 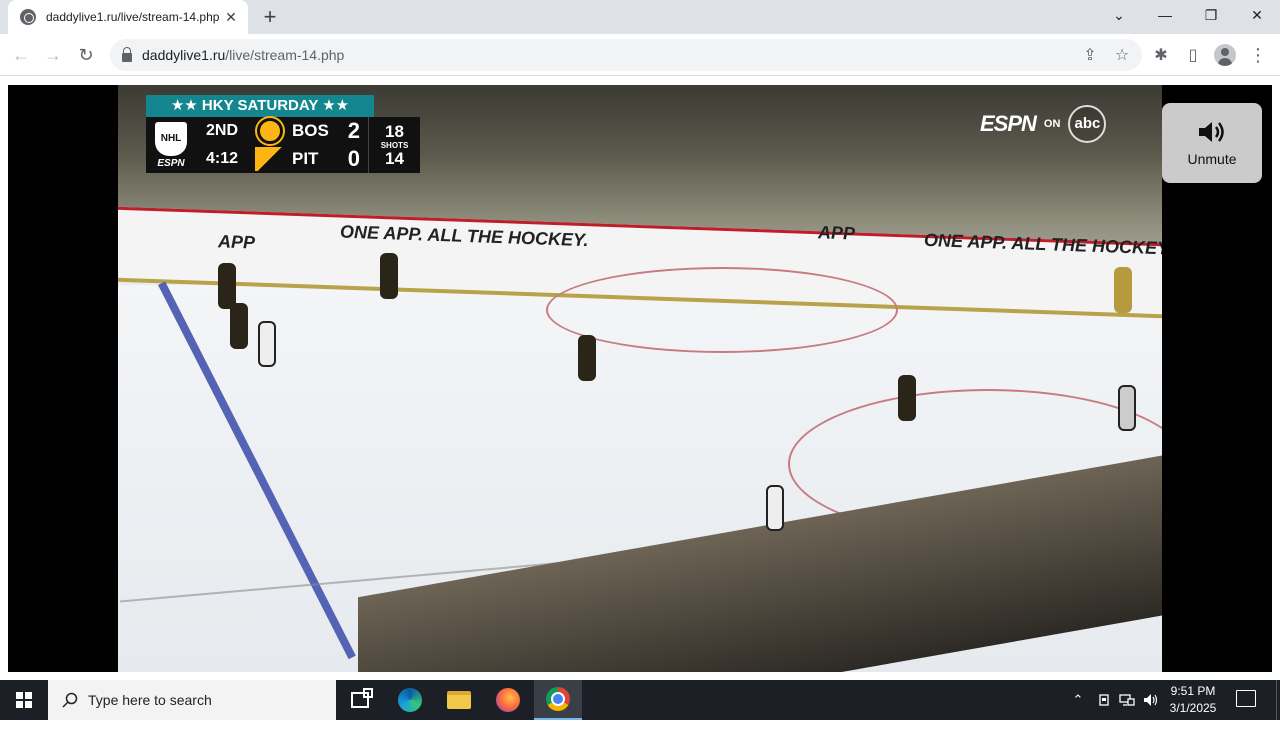 I want to click on windows-logo-icon, so click(x=24, y=700).